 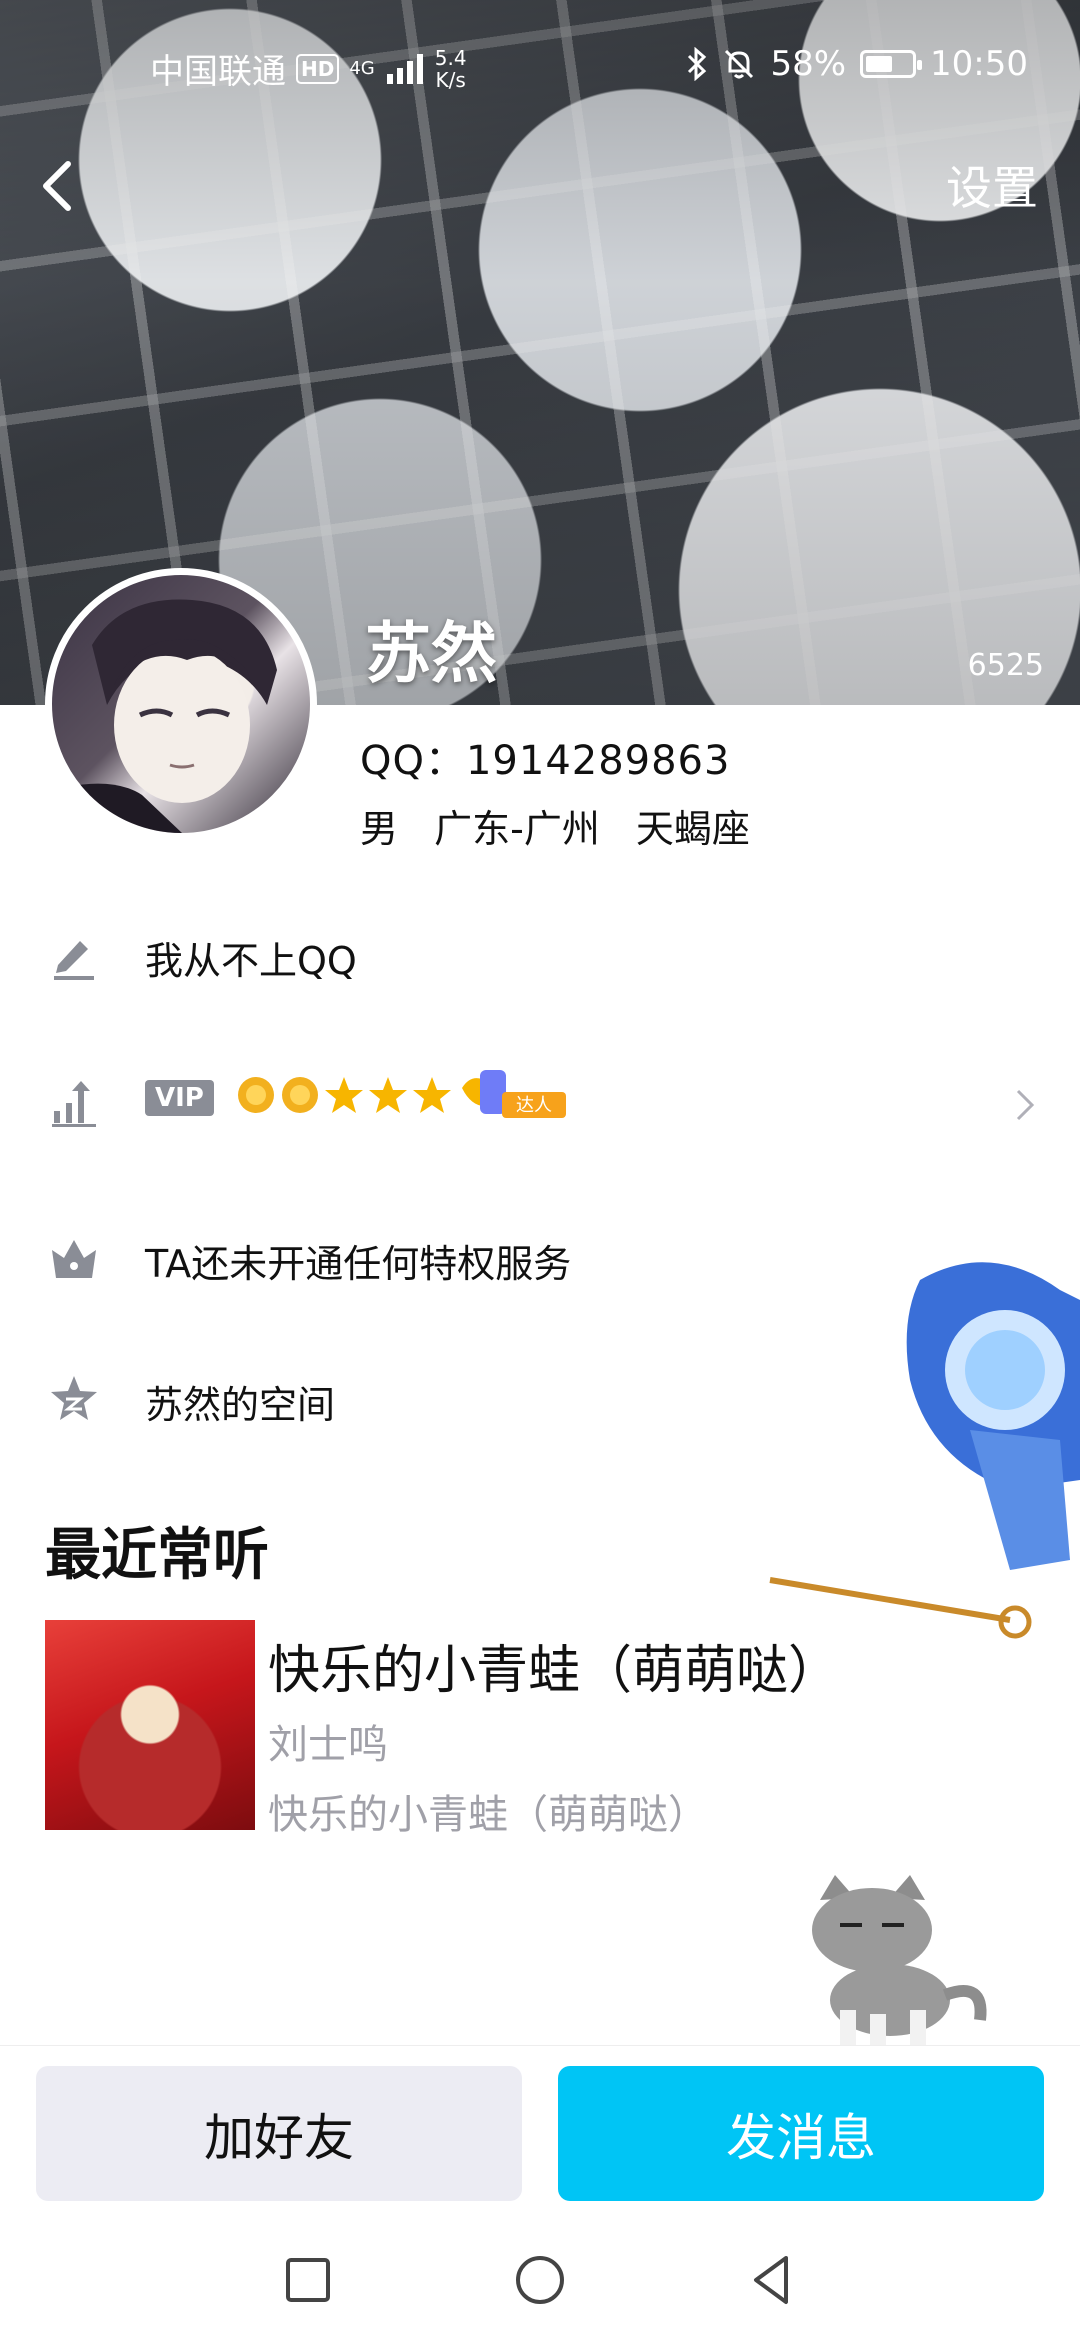 What do you see at coordinates (431, 653) in the screenshot?
I see `profile-name: 苏然` at bounding box center [431, 653].